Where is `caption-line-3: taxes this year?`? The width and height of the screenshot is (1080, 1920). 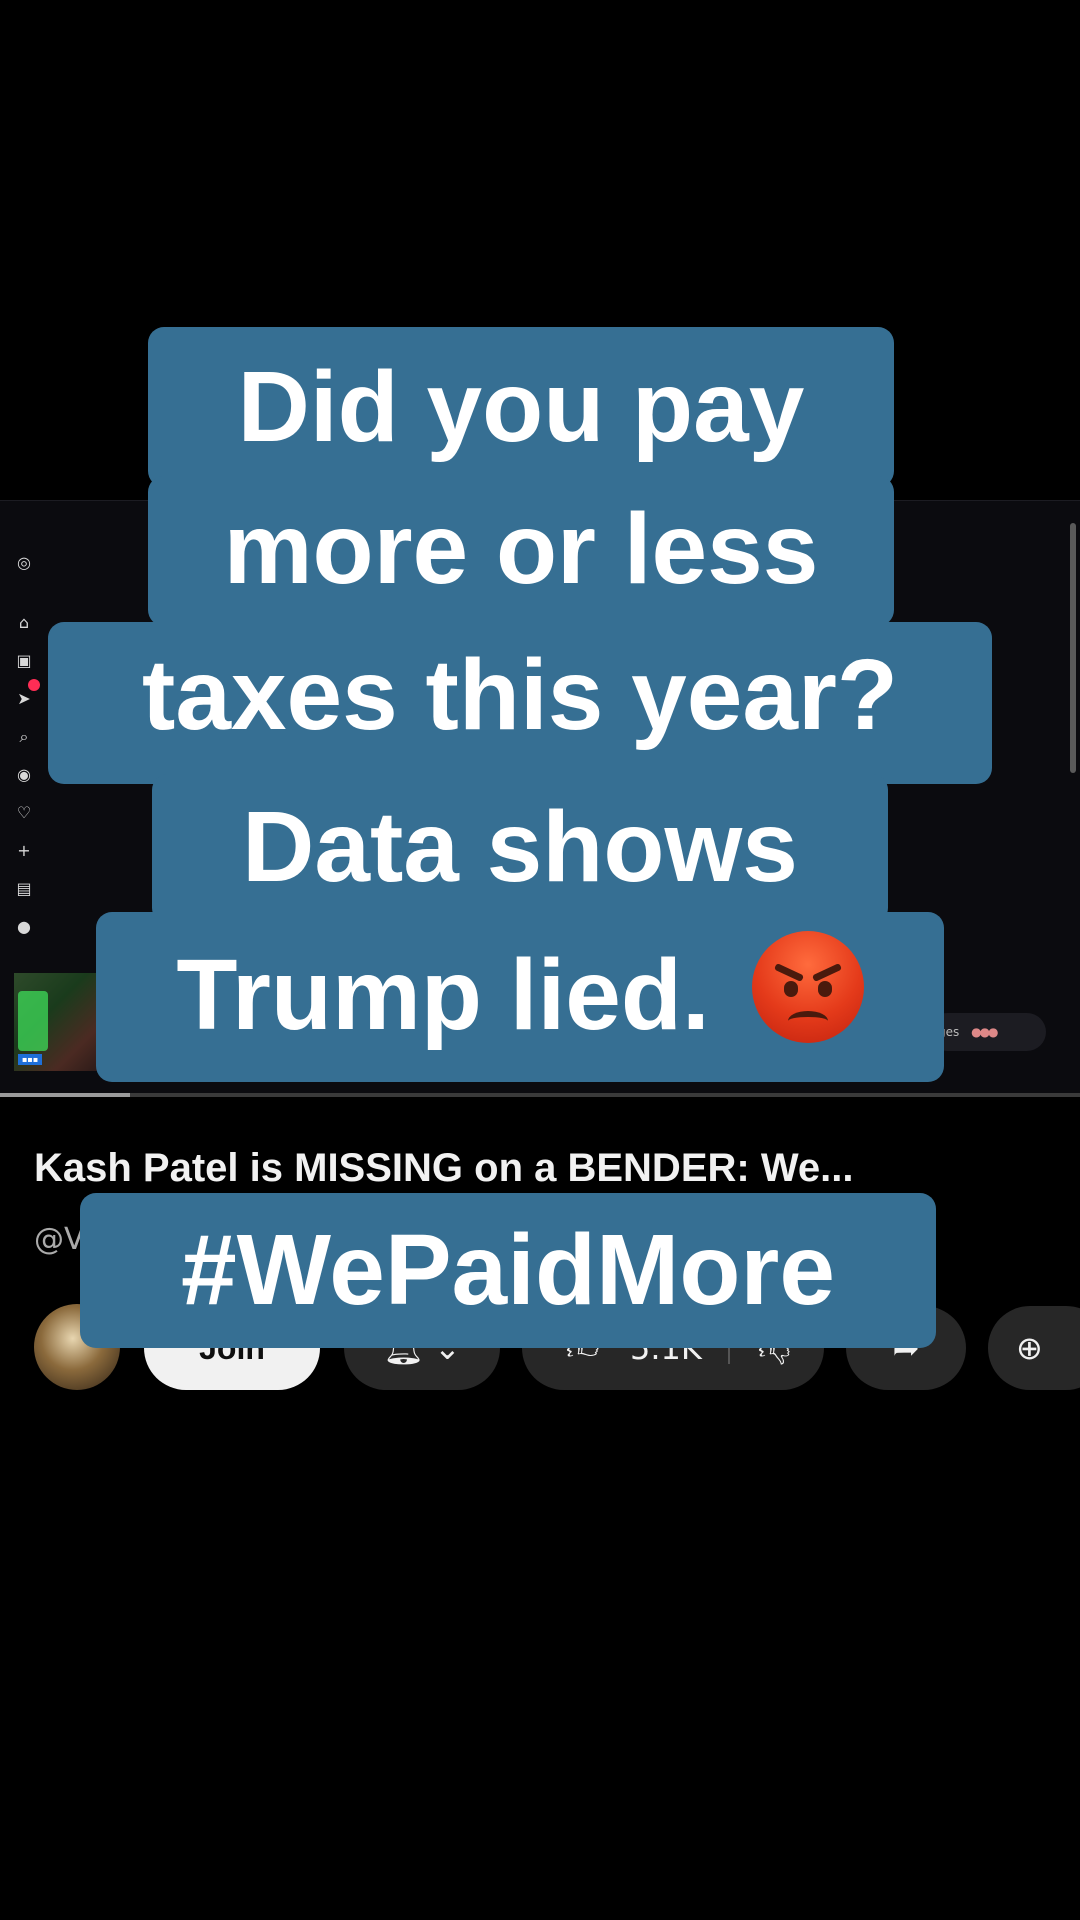
caption-line-3: taxes this year? is located at coordinates (520, 703).